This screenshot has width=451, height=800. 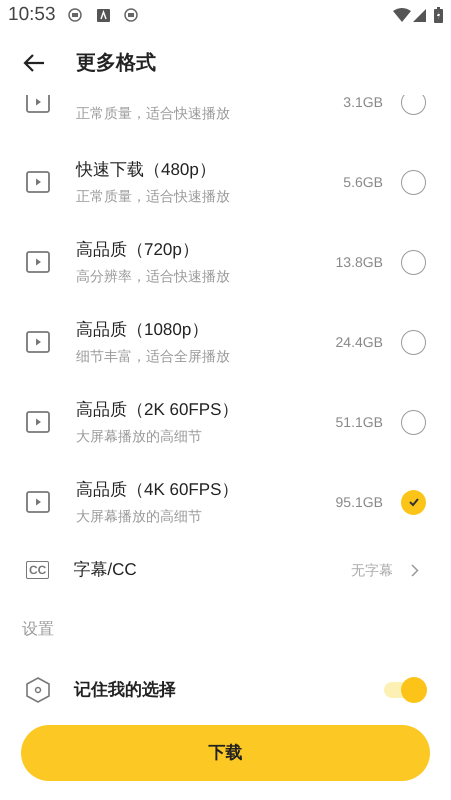 I want to click on battery-icon, so click(x=438, y=15).